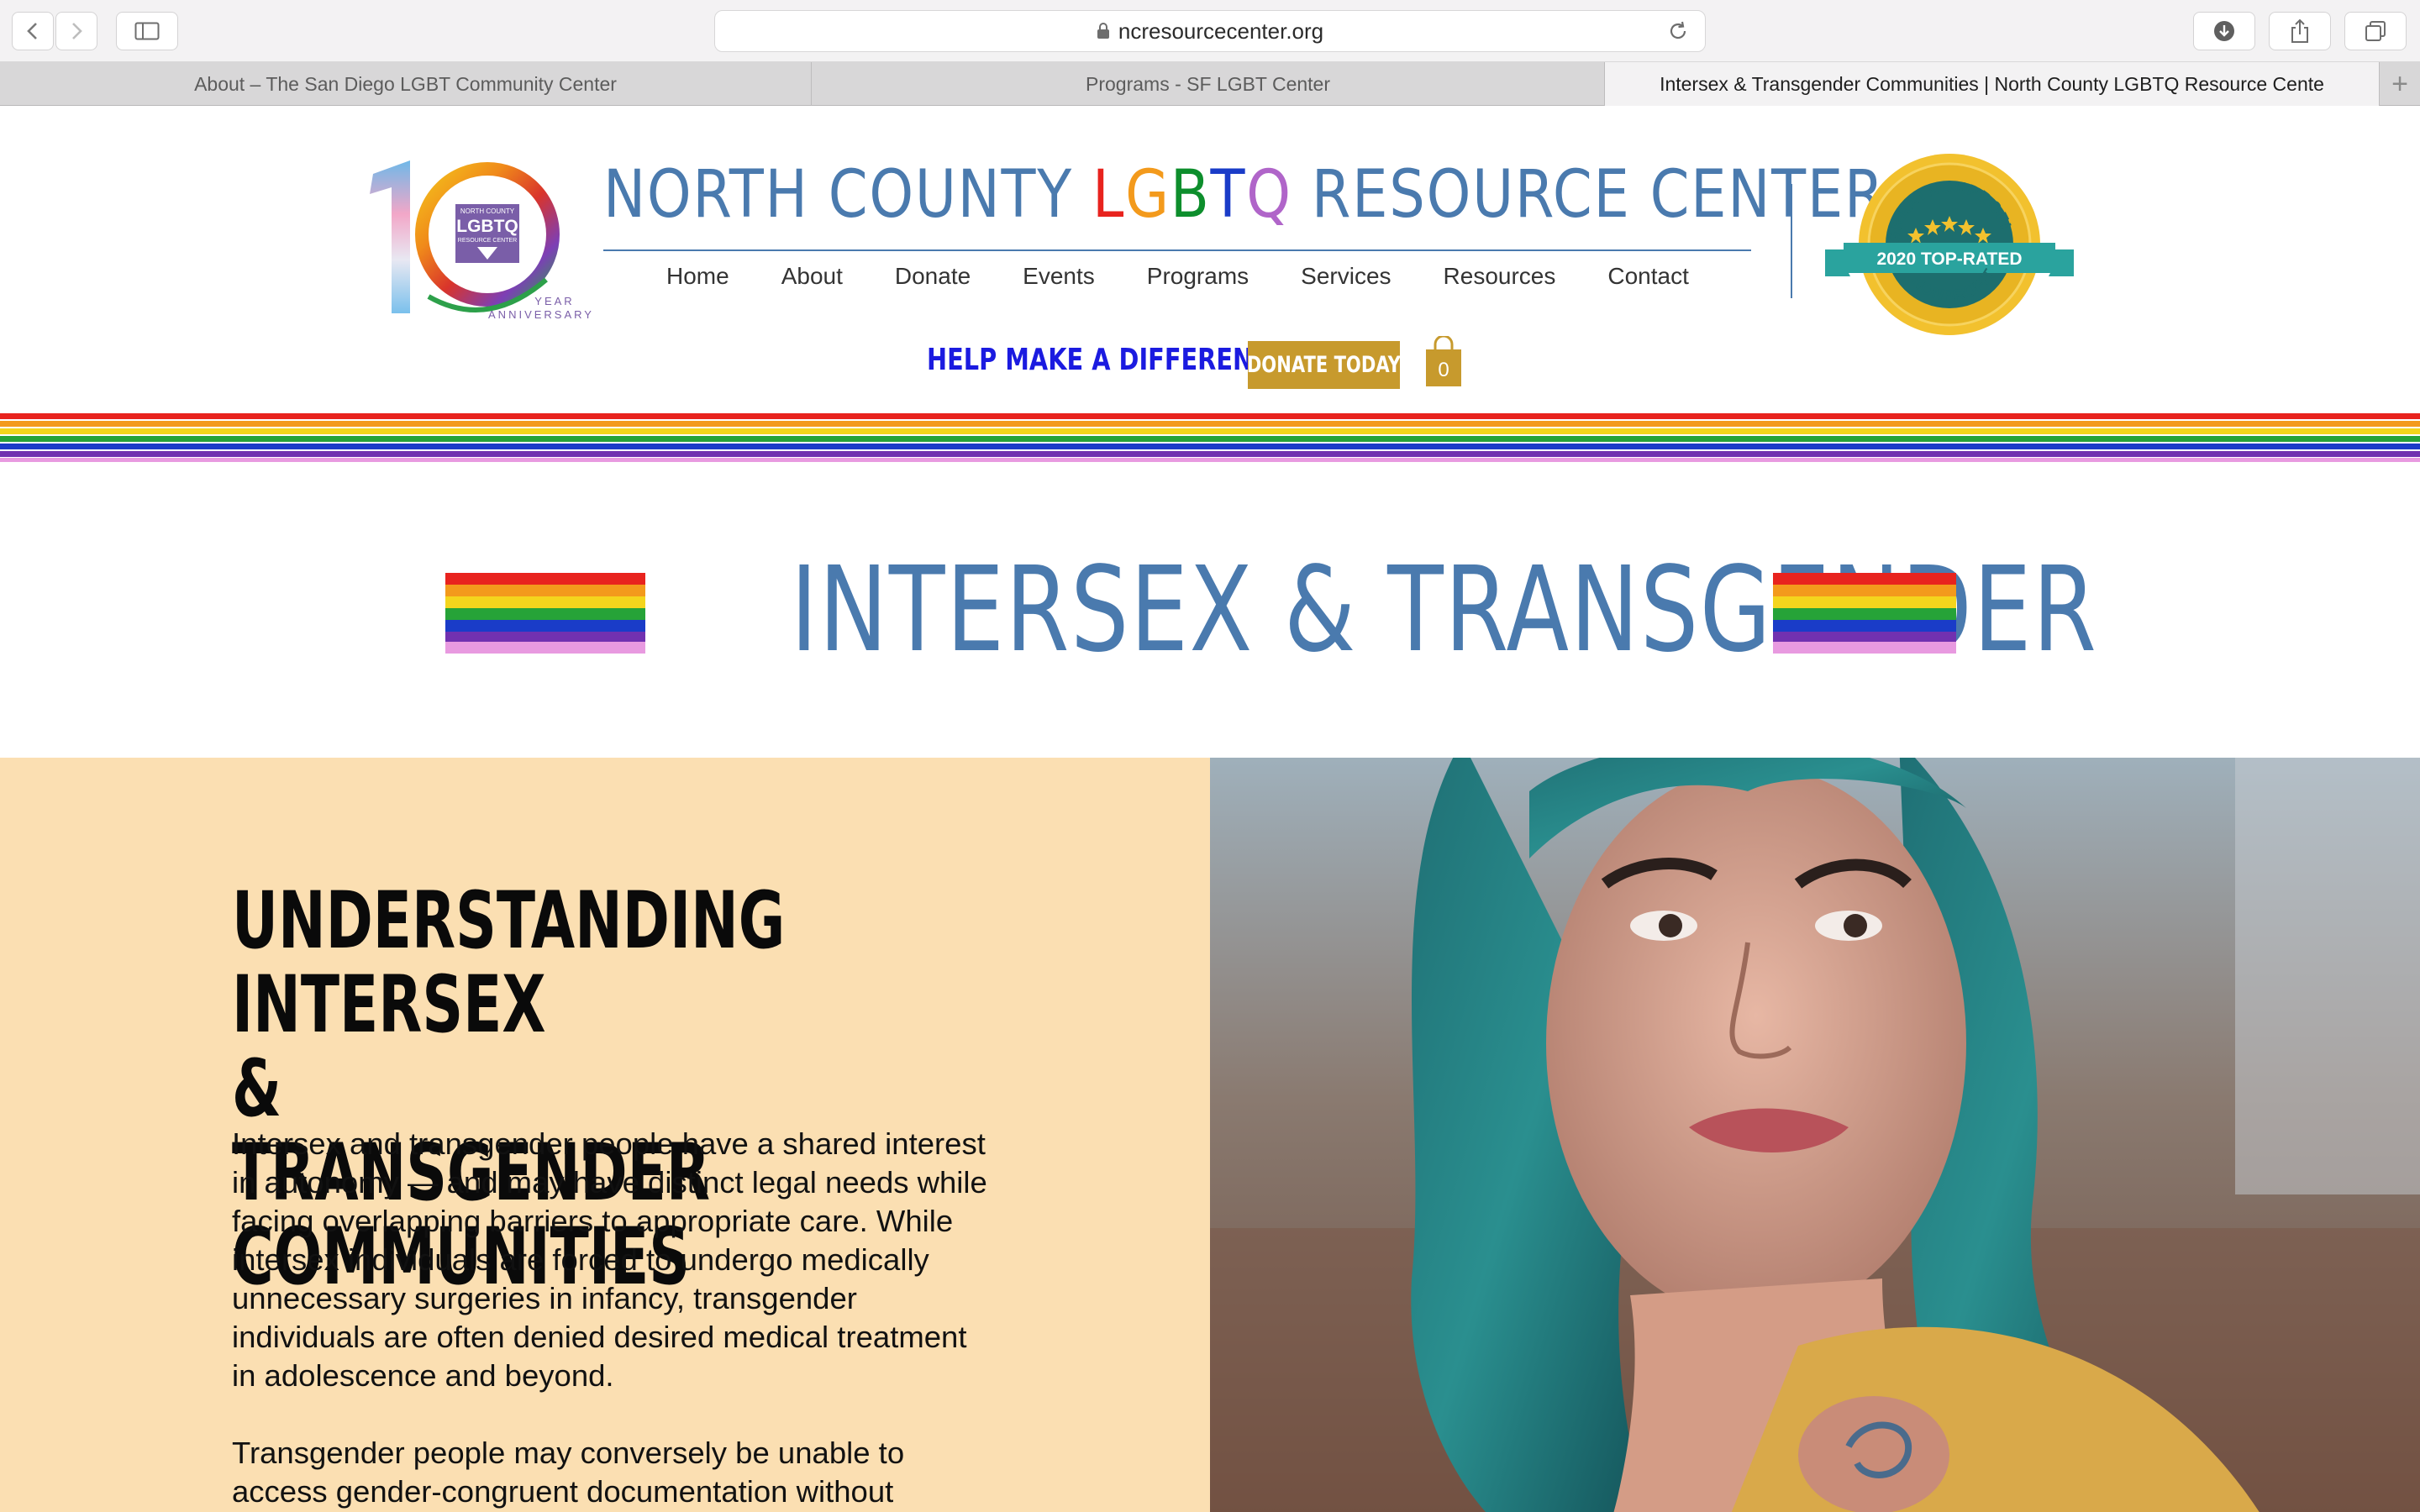 The width and height of the screenshot is (2420, 1512). I want to click on lock-icon, so click(1103, 31).